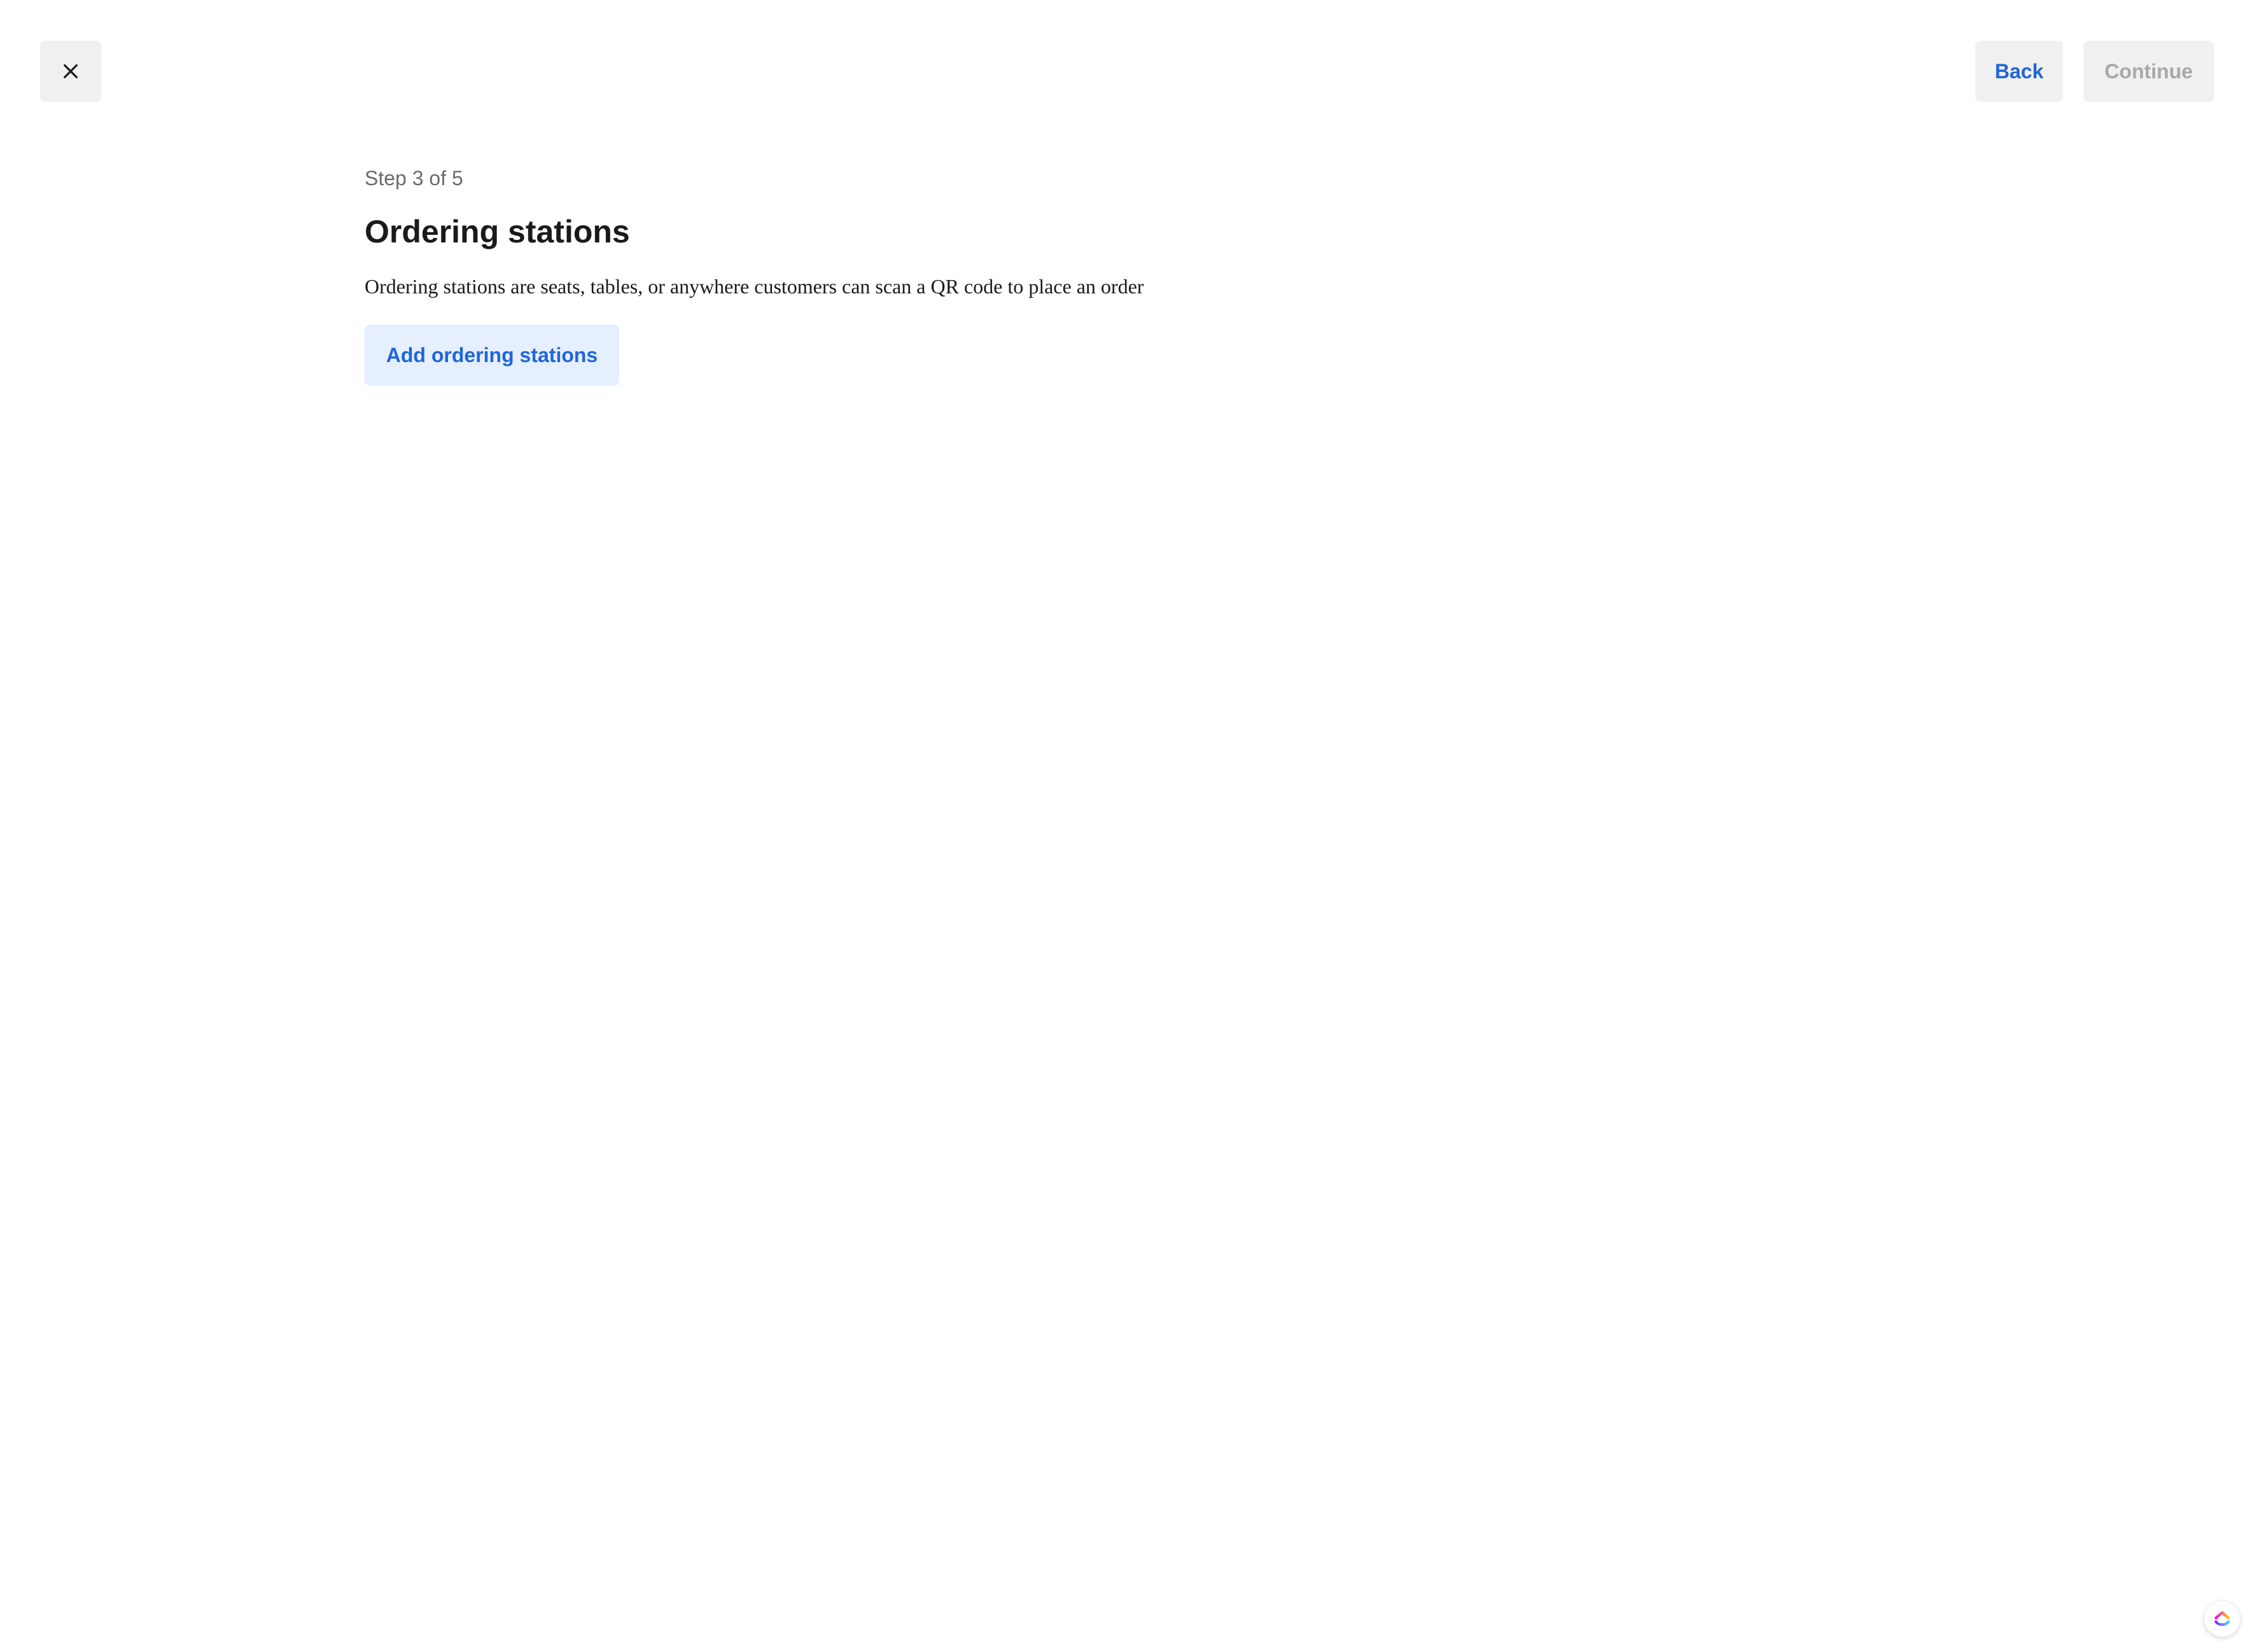 This screenshot has height=1652, width=2254. I want to click on close-button, so click(70, 71).